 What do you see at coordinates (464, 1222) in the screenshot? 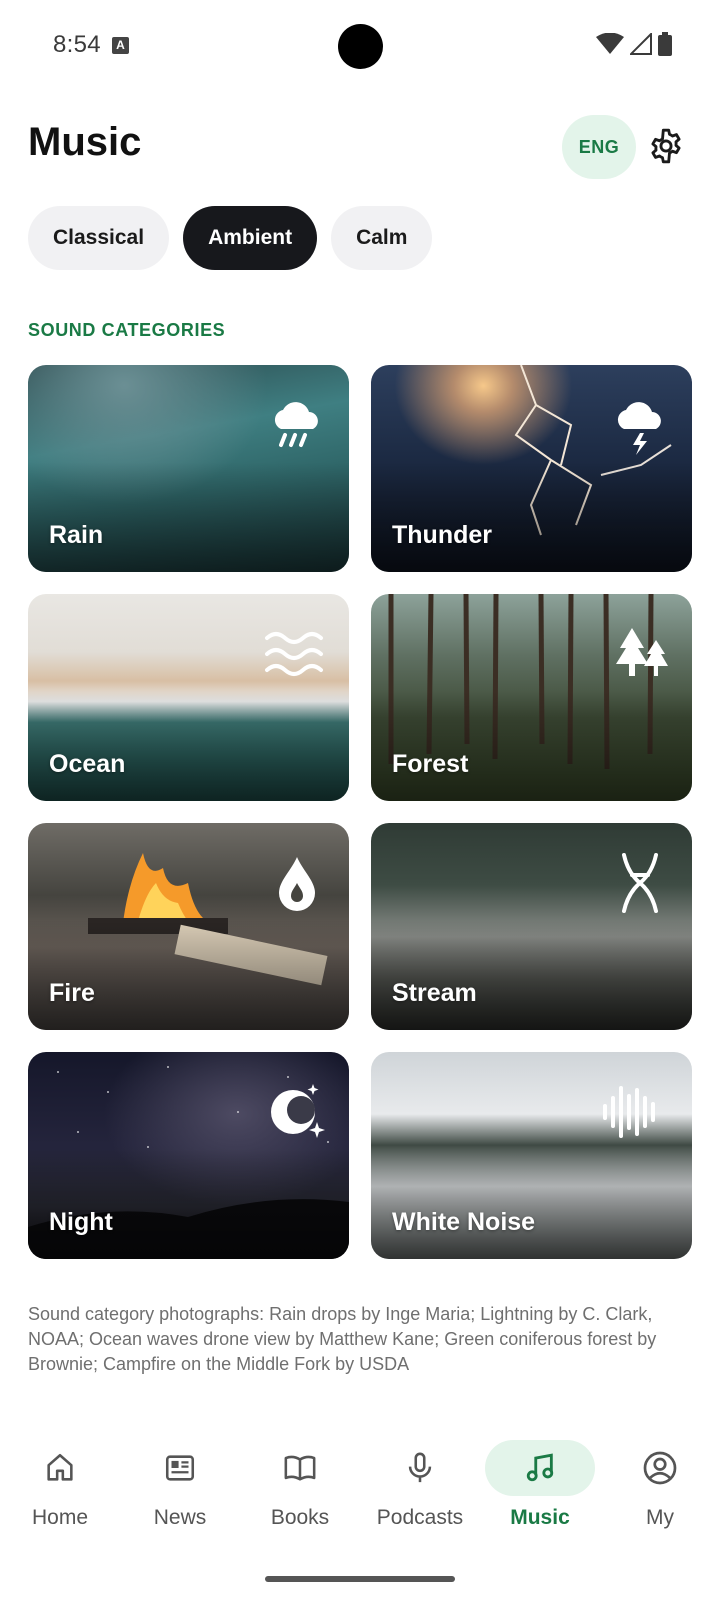
I see `category-label-white-noise: White Noise` at bounding box center [464, 1222].